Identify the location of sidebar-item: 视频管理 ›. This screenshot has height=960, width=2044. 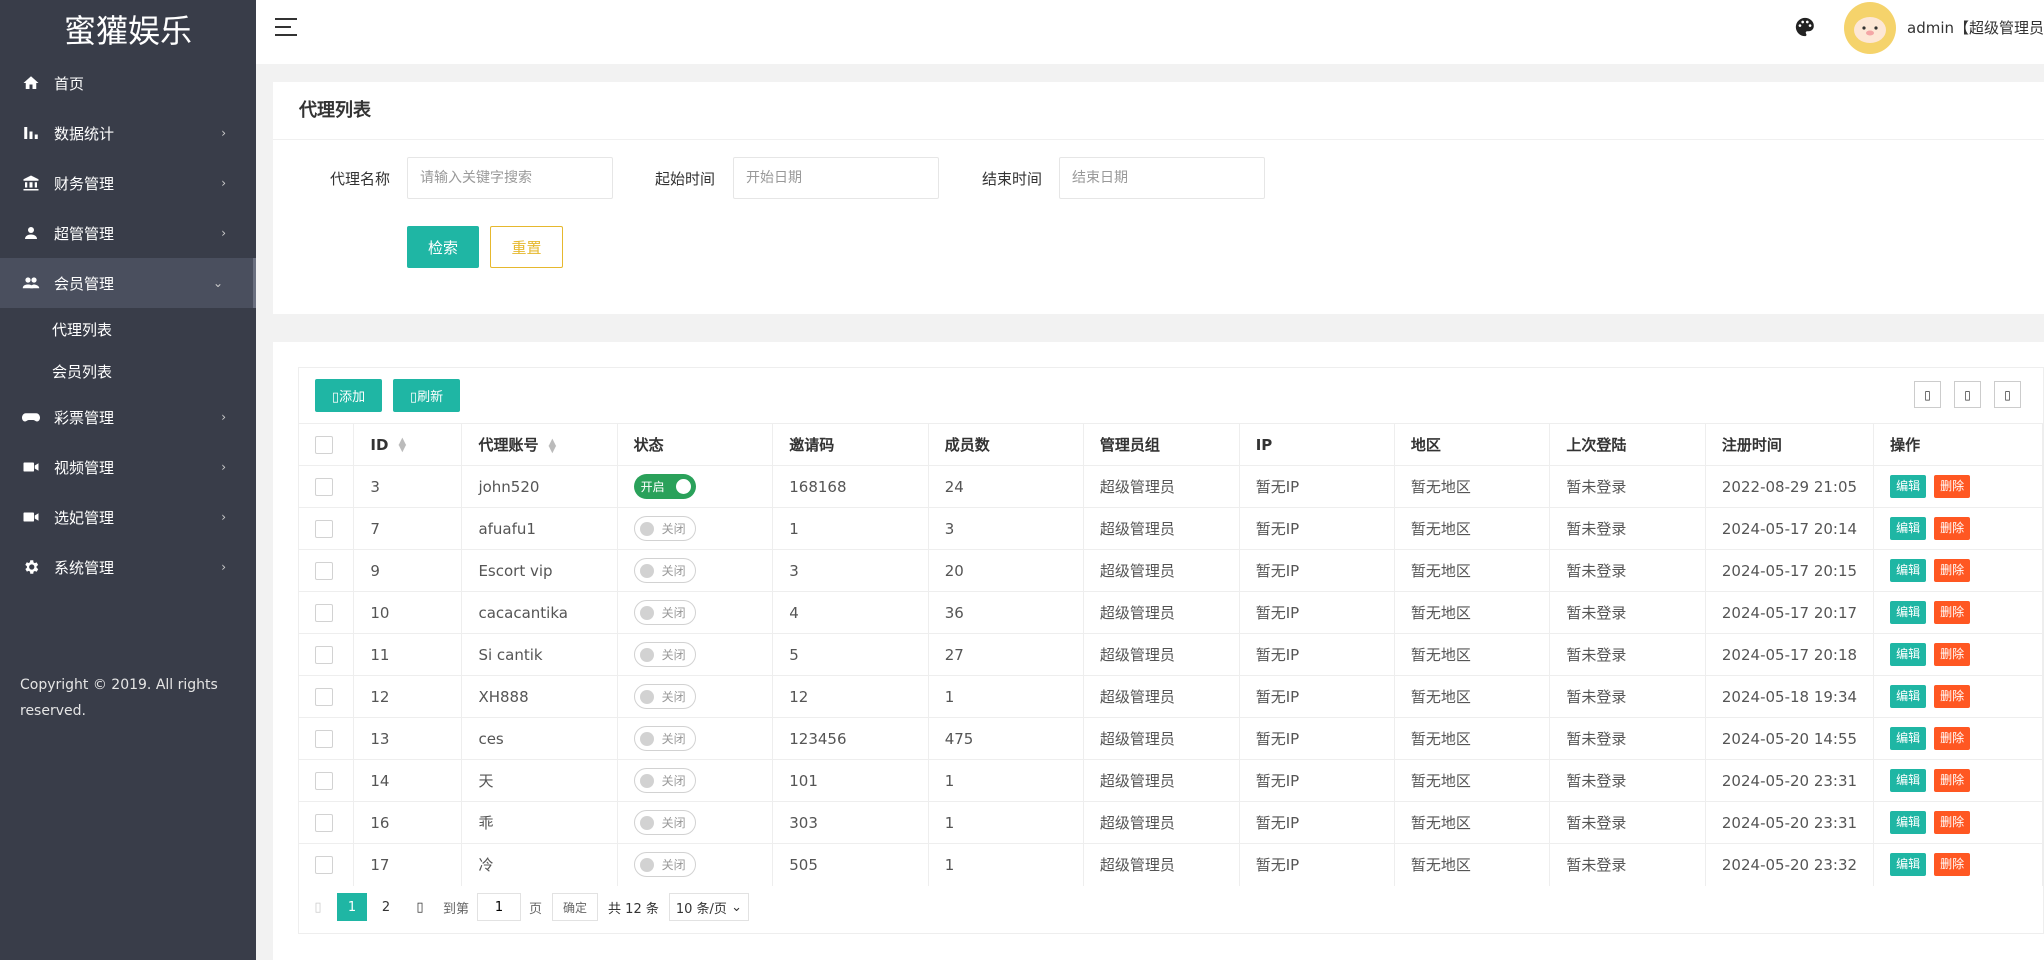
(128, 467).